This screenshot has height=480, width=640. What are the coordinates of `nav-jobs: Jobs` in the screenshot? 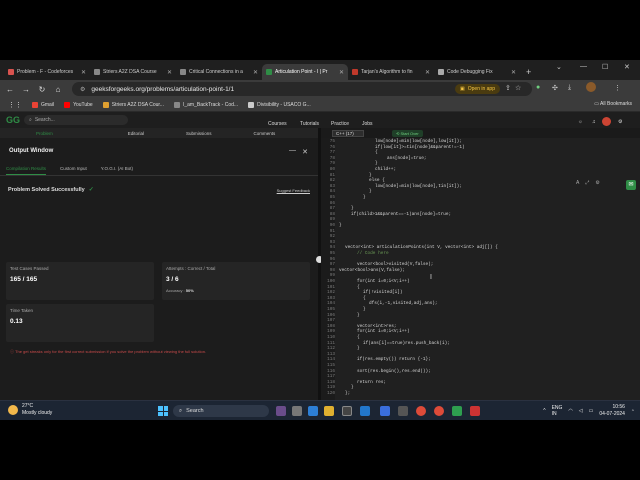 It's located at (367, 124).